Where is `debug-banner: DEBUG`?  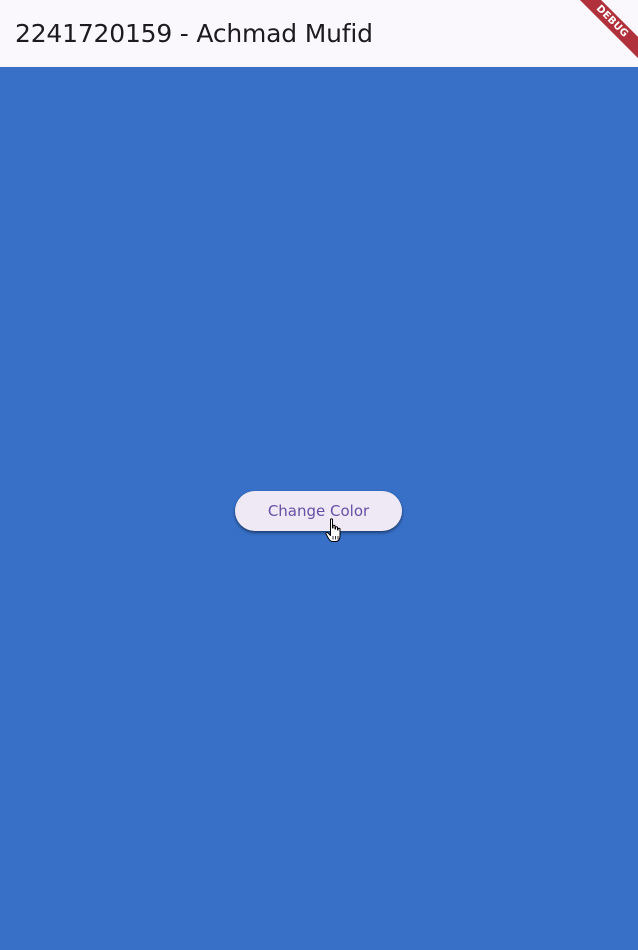
debug-banner: DEBUG is located at coordinates (603, 35).